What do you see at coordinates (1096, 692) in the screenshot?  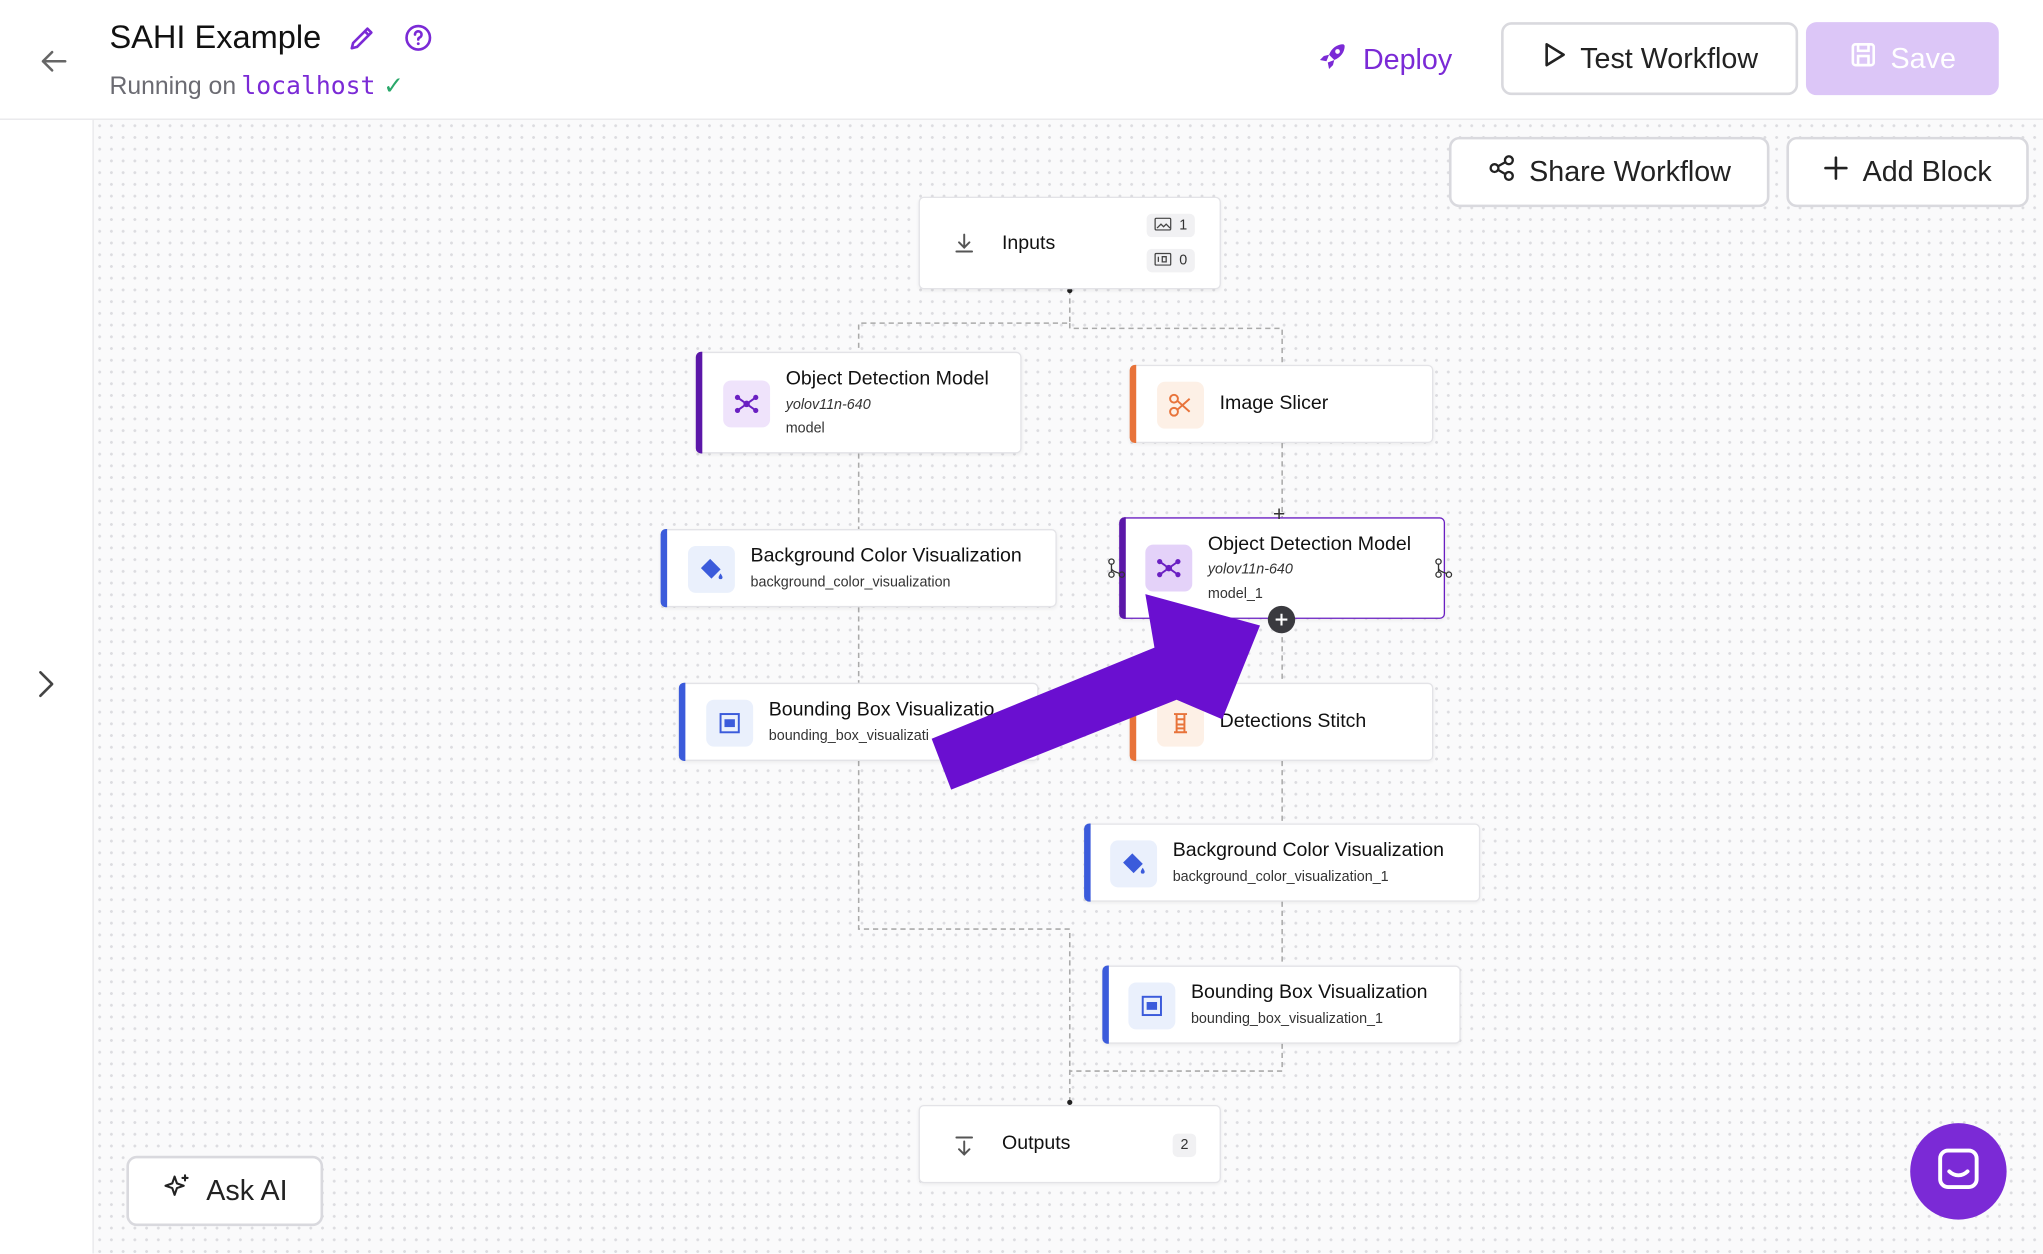 I see `annotation-arrow` at bounding box center [1096, 692].